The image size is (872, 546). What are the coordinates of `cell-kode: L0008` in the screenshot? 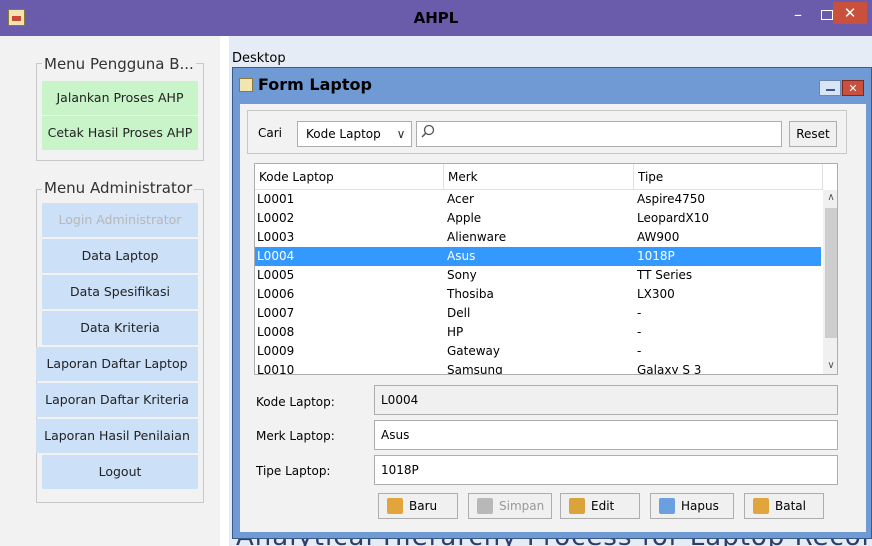 It's located at (276, 332).